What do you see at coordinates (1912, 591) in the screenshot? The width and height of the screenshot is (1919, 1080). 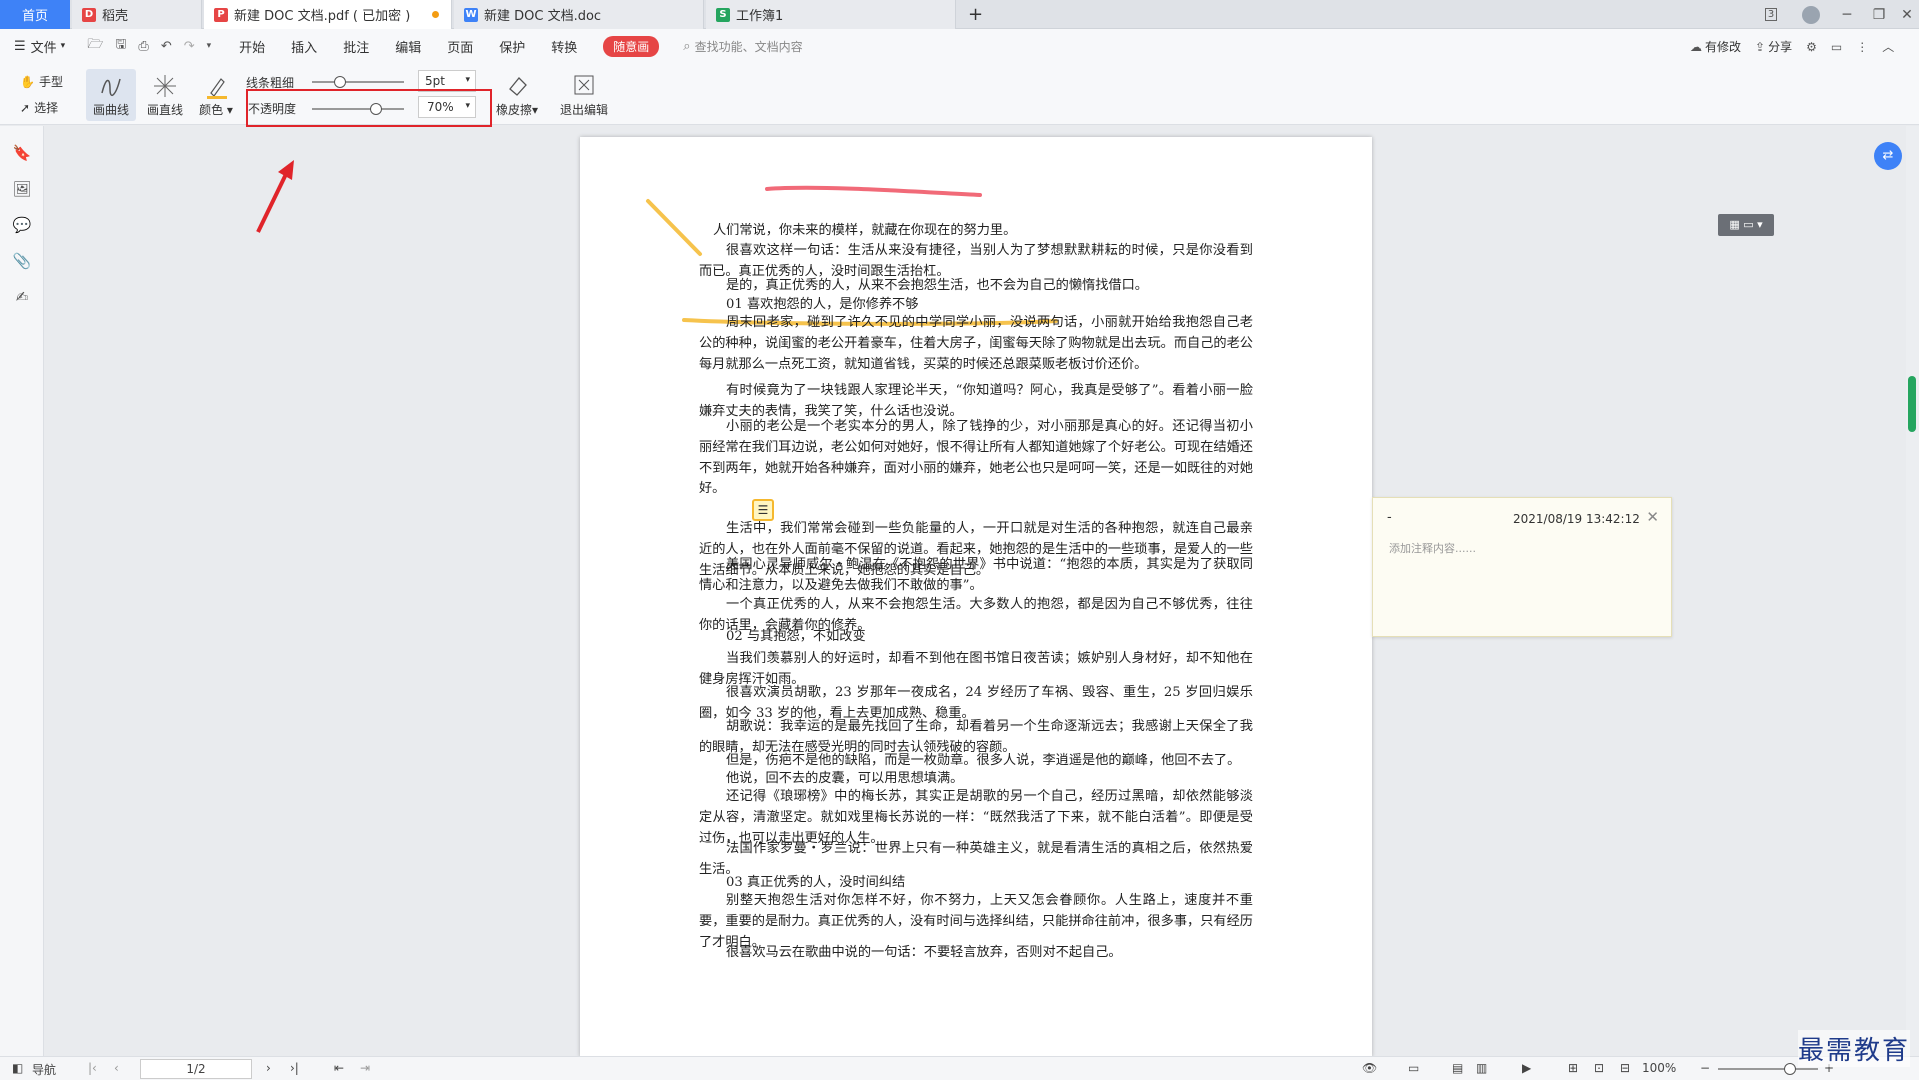 I see `vertical-scrollbar` at bounding box center [1912, 591].